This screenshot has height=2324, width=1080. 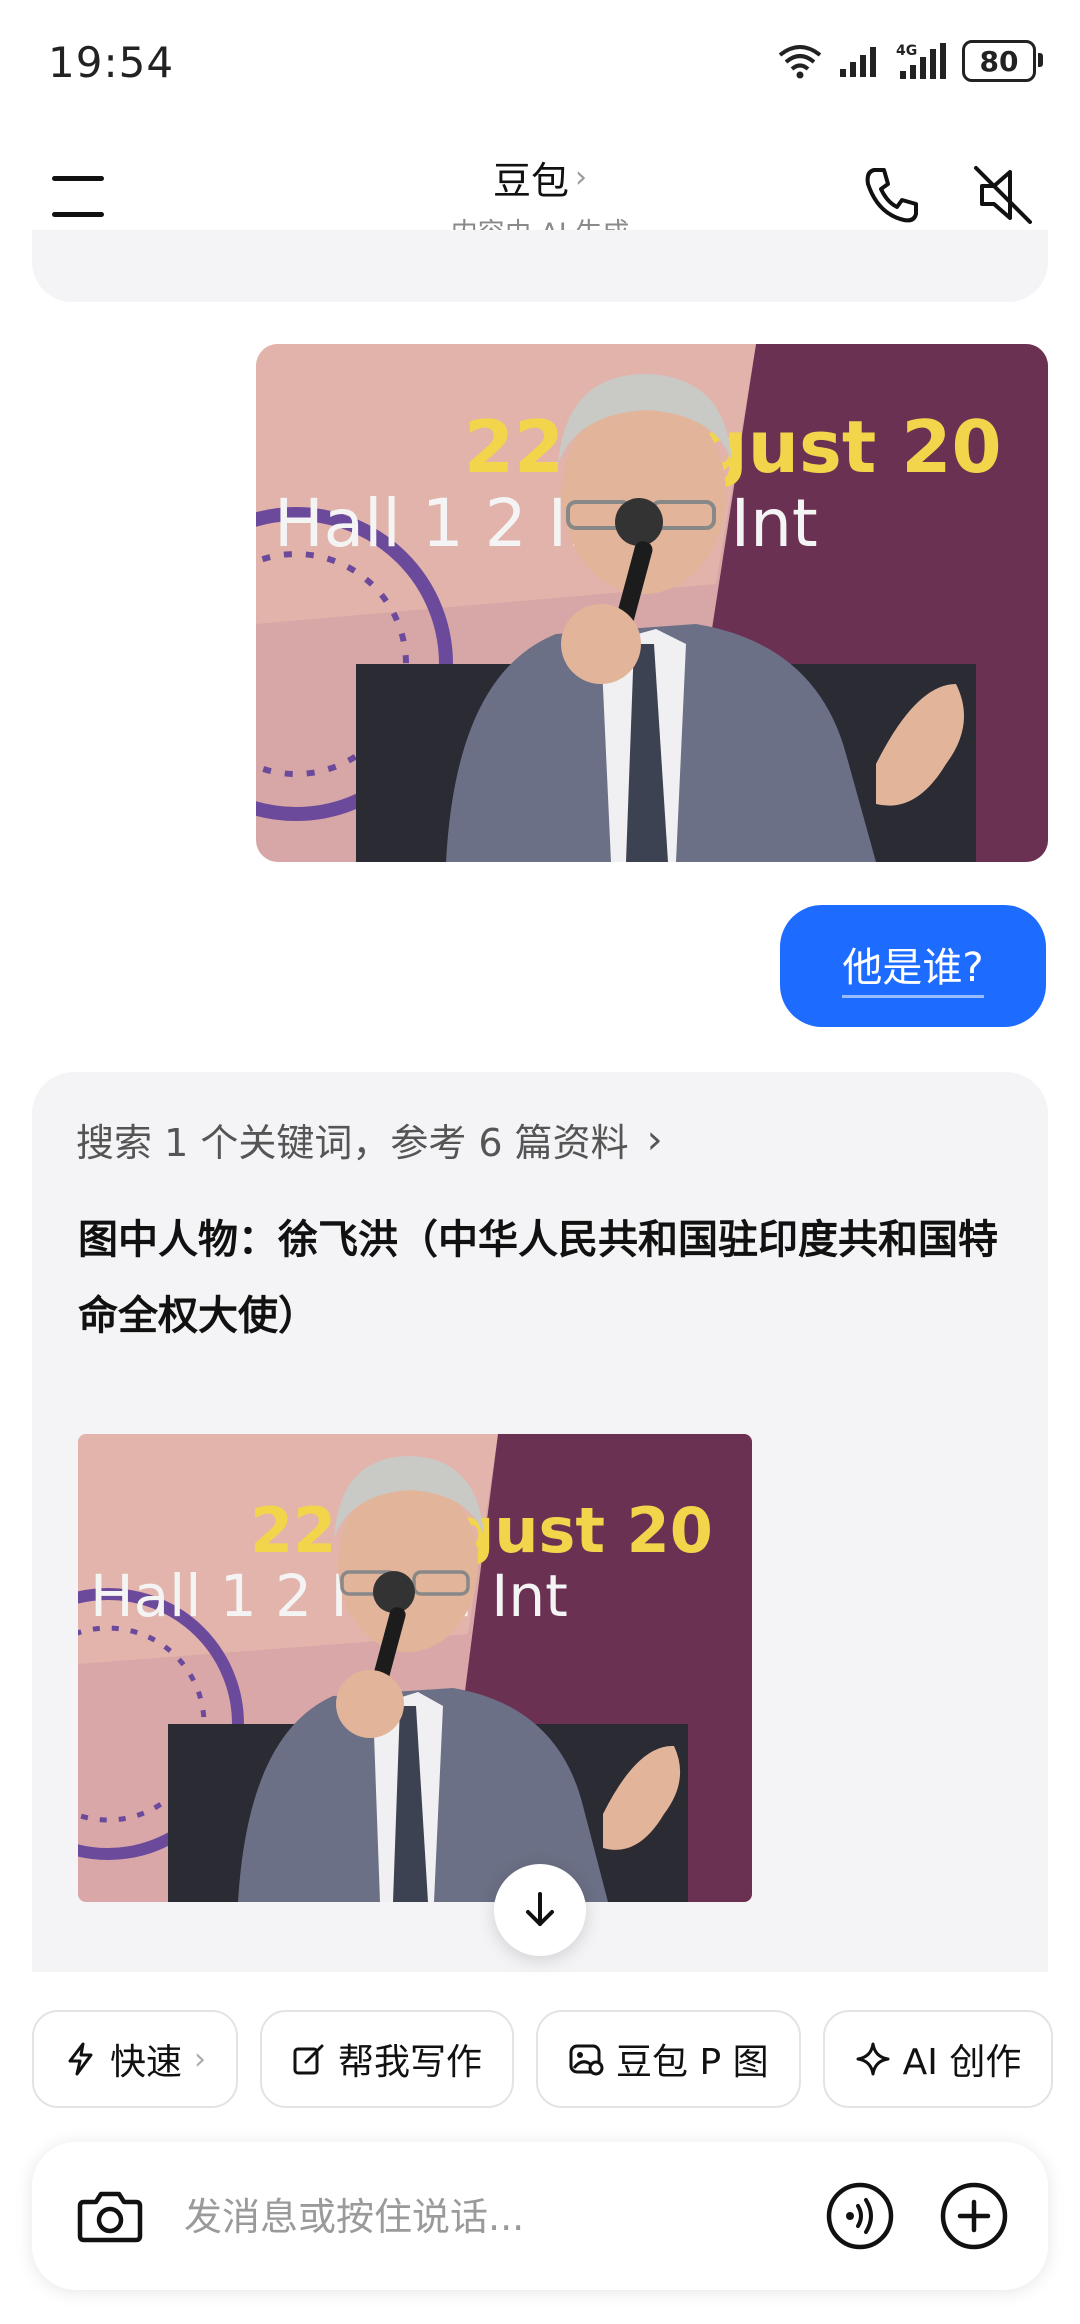 I want to click on camera-icon, so click(x=110, y=2216).